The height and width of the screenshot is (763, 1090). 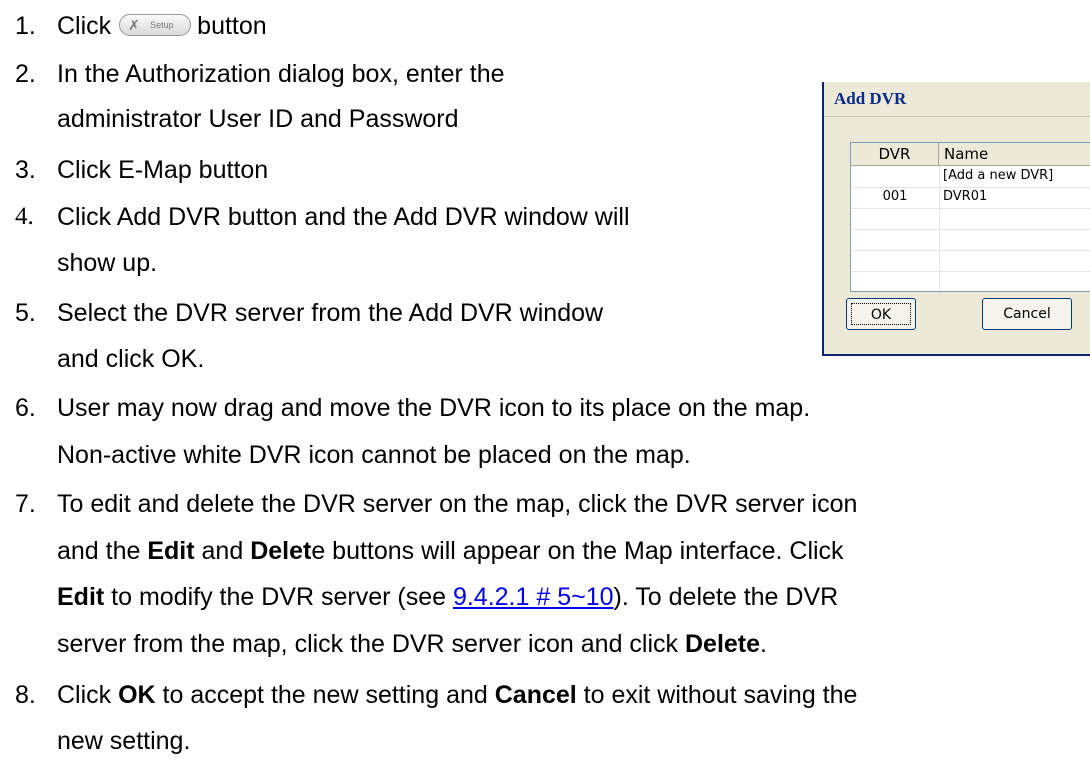 I want to click on step-number: 8., so click(x=25, y=695).